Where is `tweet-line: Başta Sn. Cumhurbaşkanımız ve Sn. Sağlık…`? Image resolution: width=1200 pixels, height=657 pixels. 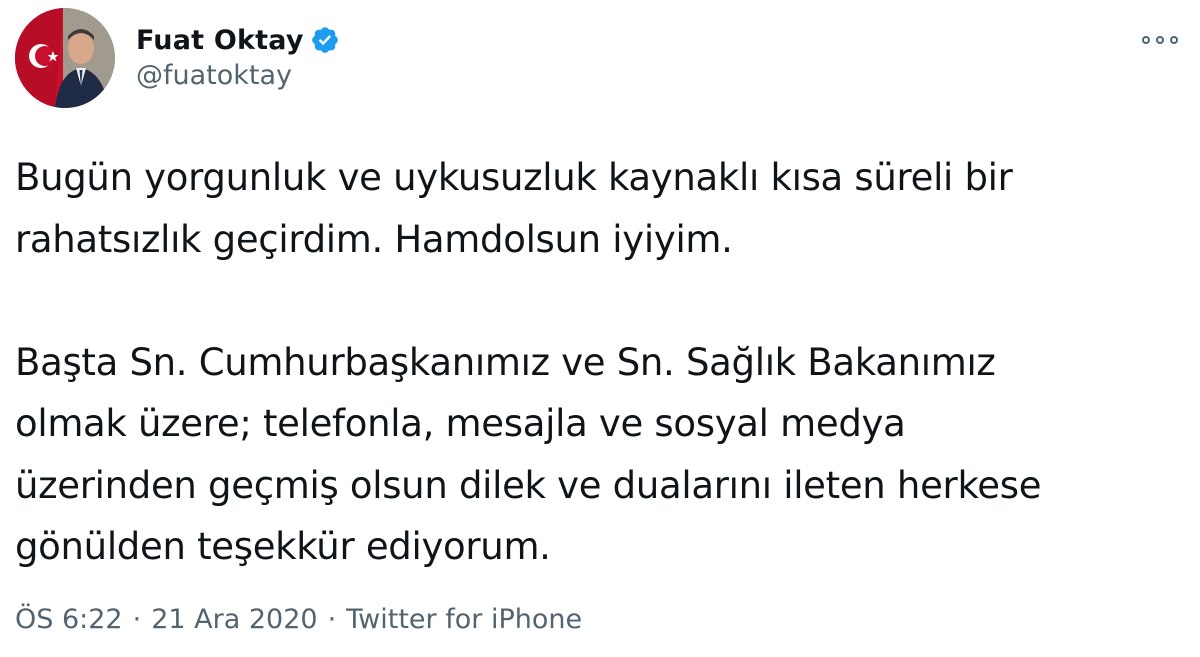 tweet-line: Başta Sn. Cumhurbaşkanımız ve Sn. Sağlık… is located at coordinates (505, 362).